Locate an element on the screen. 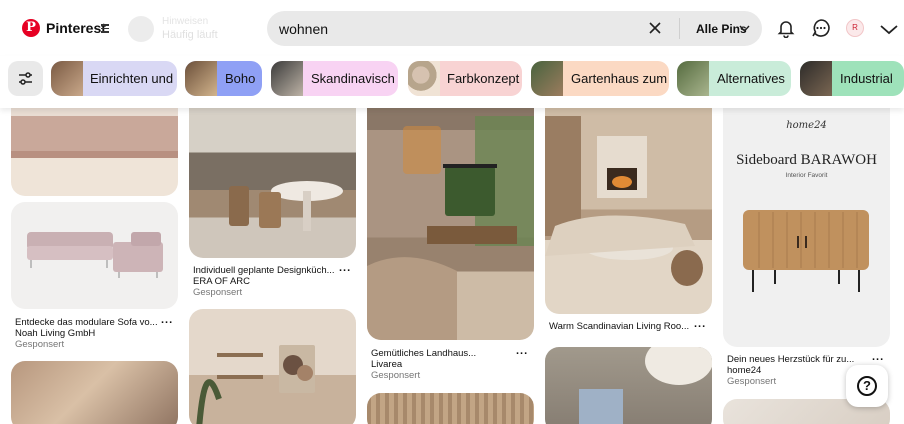 The width and height of the screenshot is (904, 424). chip-label: Industrial is located at coordinates (866, 78).